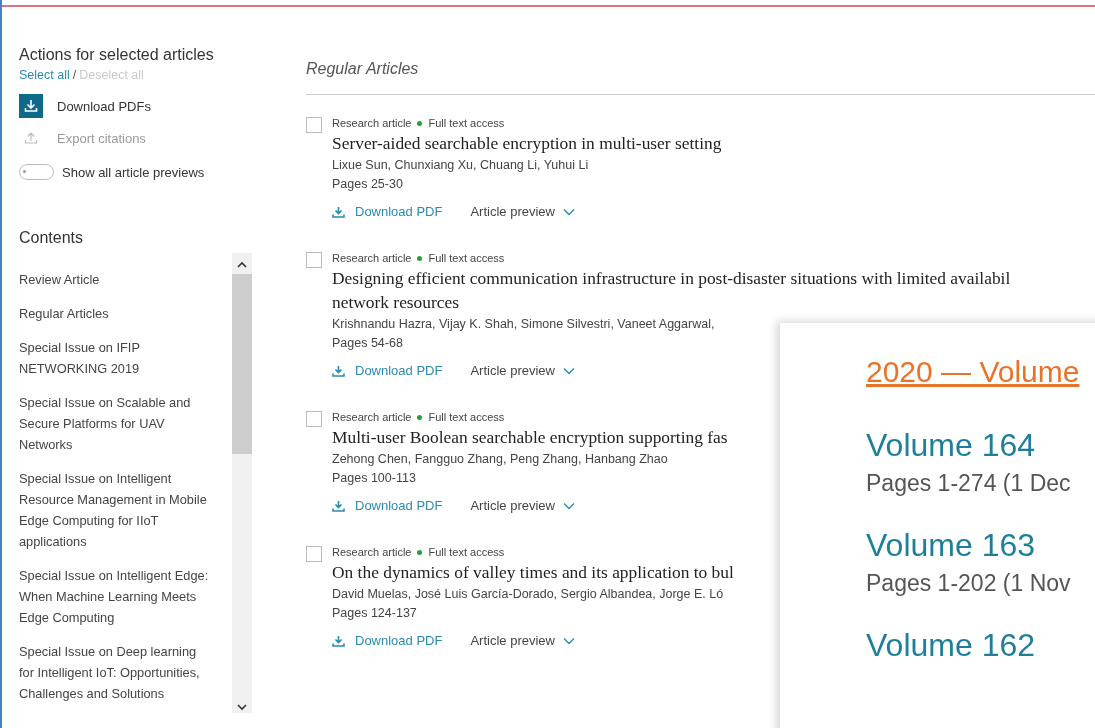 This screenshot has height=728, width=1095. I want to click on contents-link: Special Issue on Intelligent Edge: When Machine Learning Meets Edge Computing, so click(116, 596).